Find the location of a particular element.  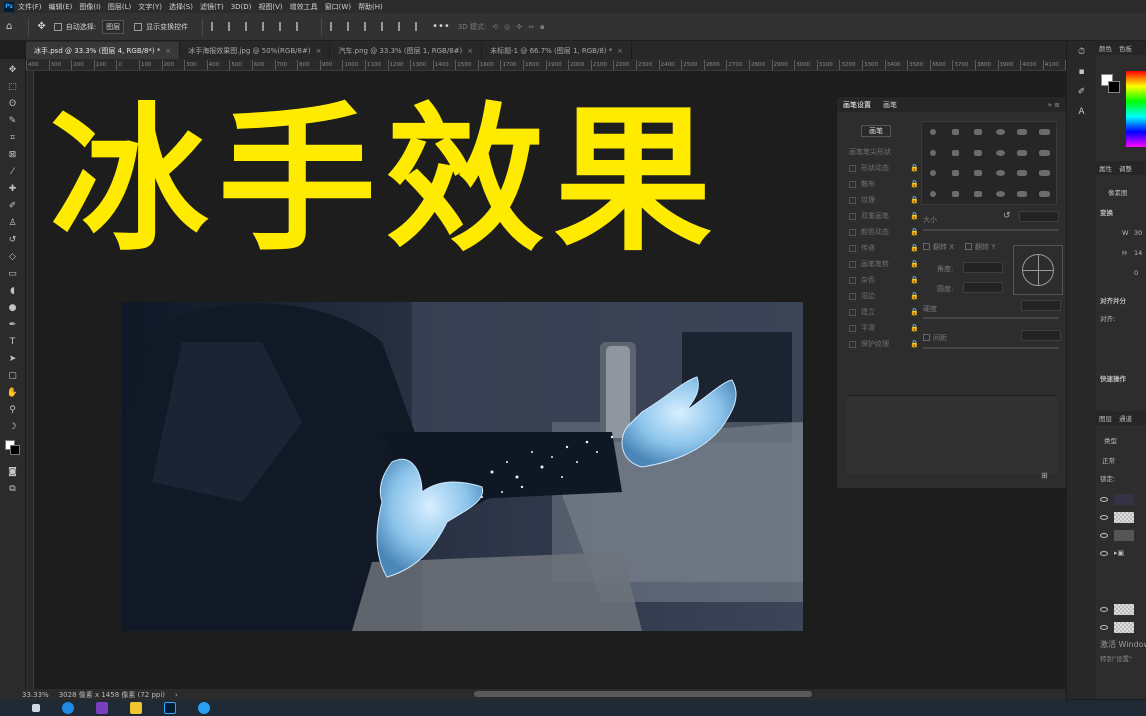

background-color is located at coordinates (14, 450).